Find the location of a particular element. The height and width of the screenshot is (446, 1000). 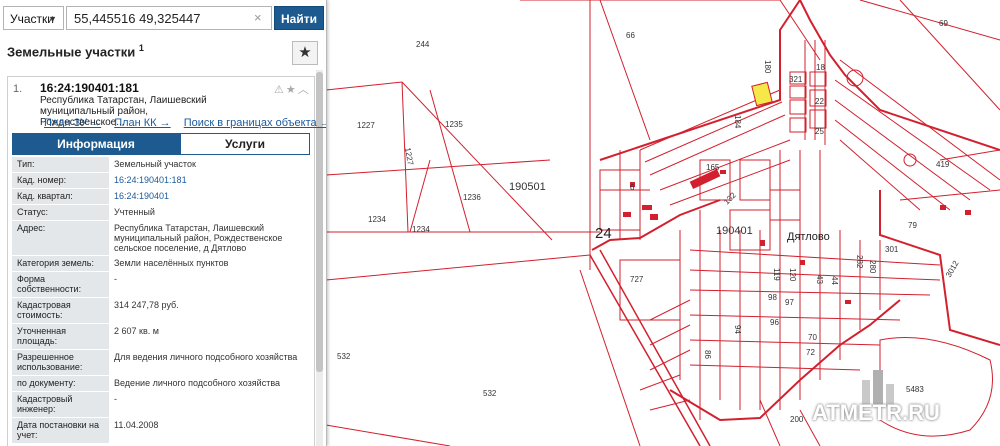

plan-zu-link: План ЗУ → is located at coordinates (72, 123).